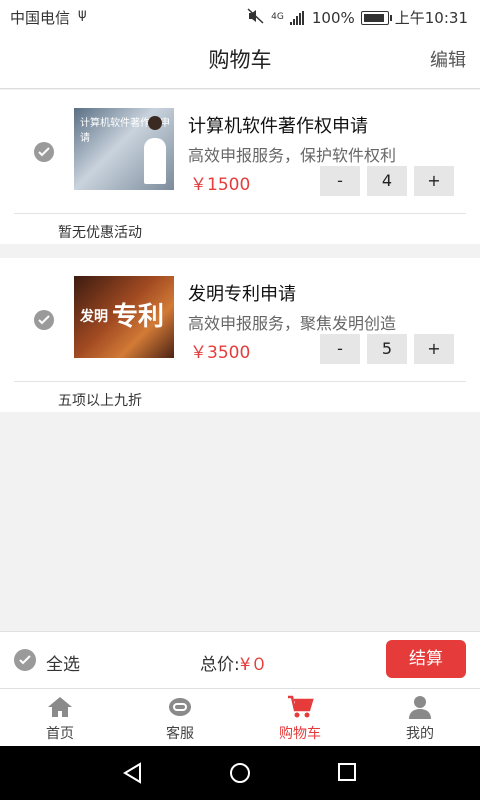 This screenshot has height=800, width=480. I want to click on home-icon, so click(60, 707).